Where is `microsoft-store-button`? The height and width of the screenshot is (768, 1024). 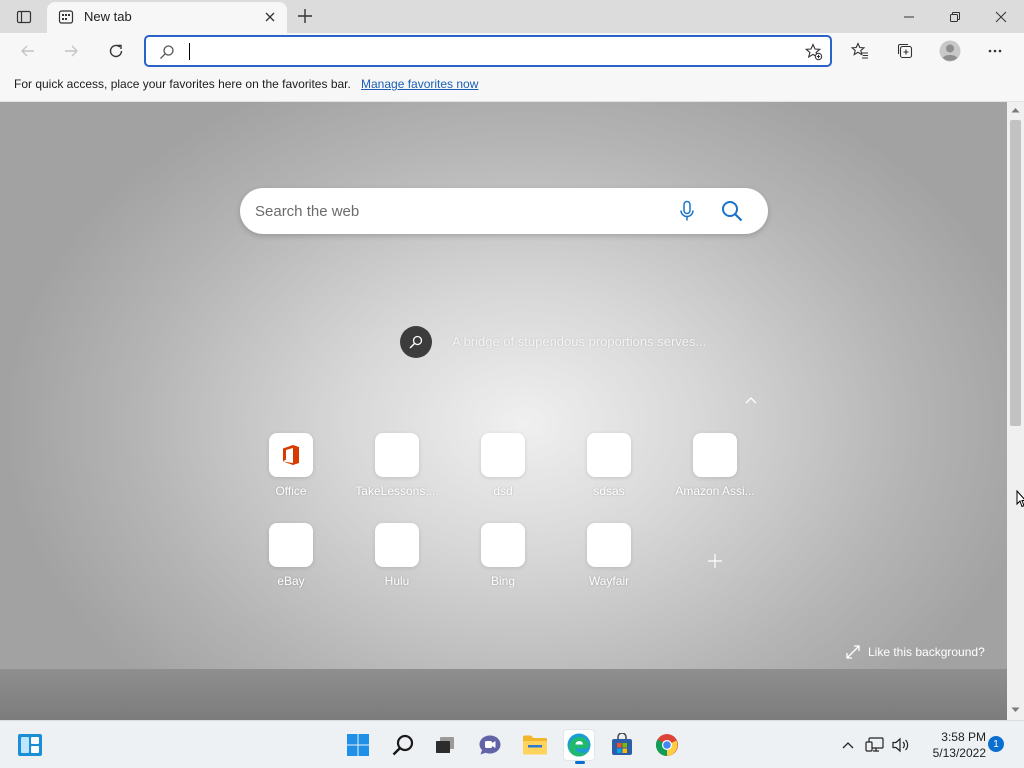 microsoft-store-button is located at coordinates (622, 745).